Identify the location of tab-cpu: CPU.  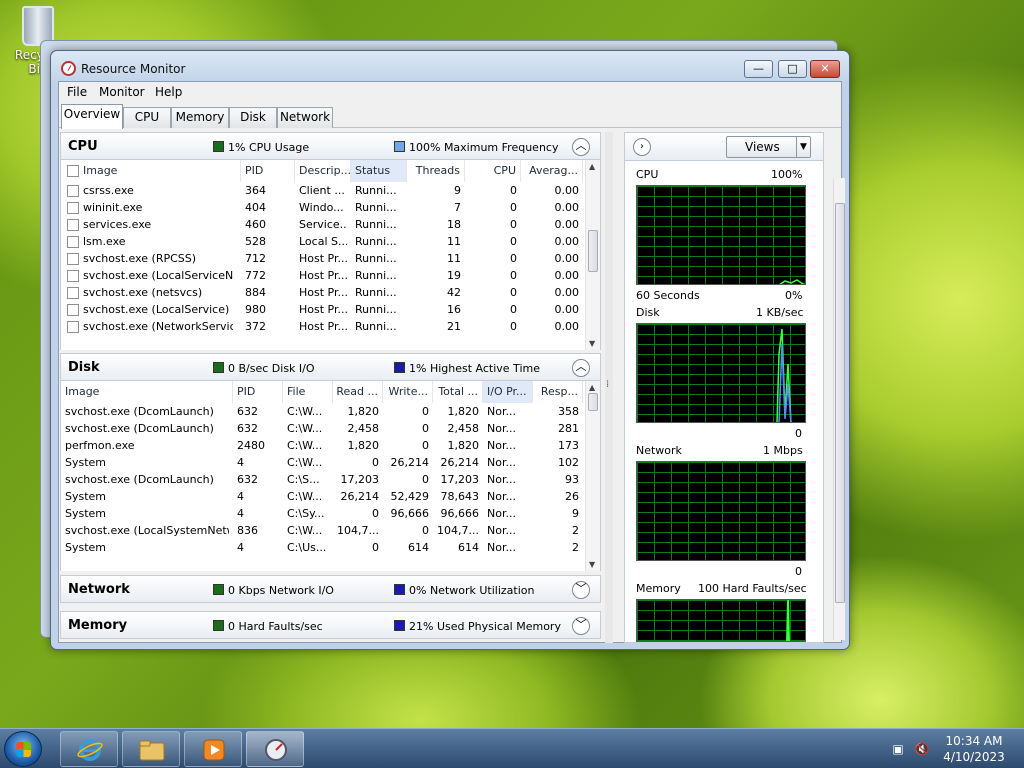
(147, 117).